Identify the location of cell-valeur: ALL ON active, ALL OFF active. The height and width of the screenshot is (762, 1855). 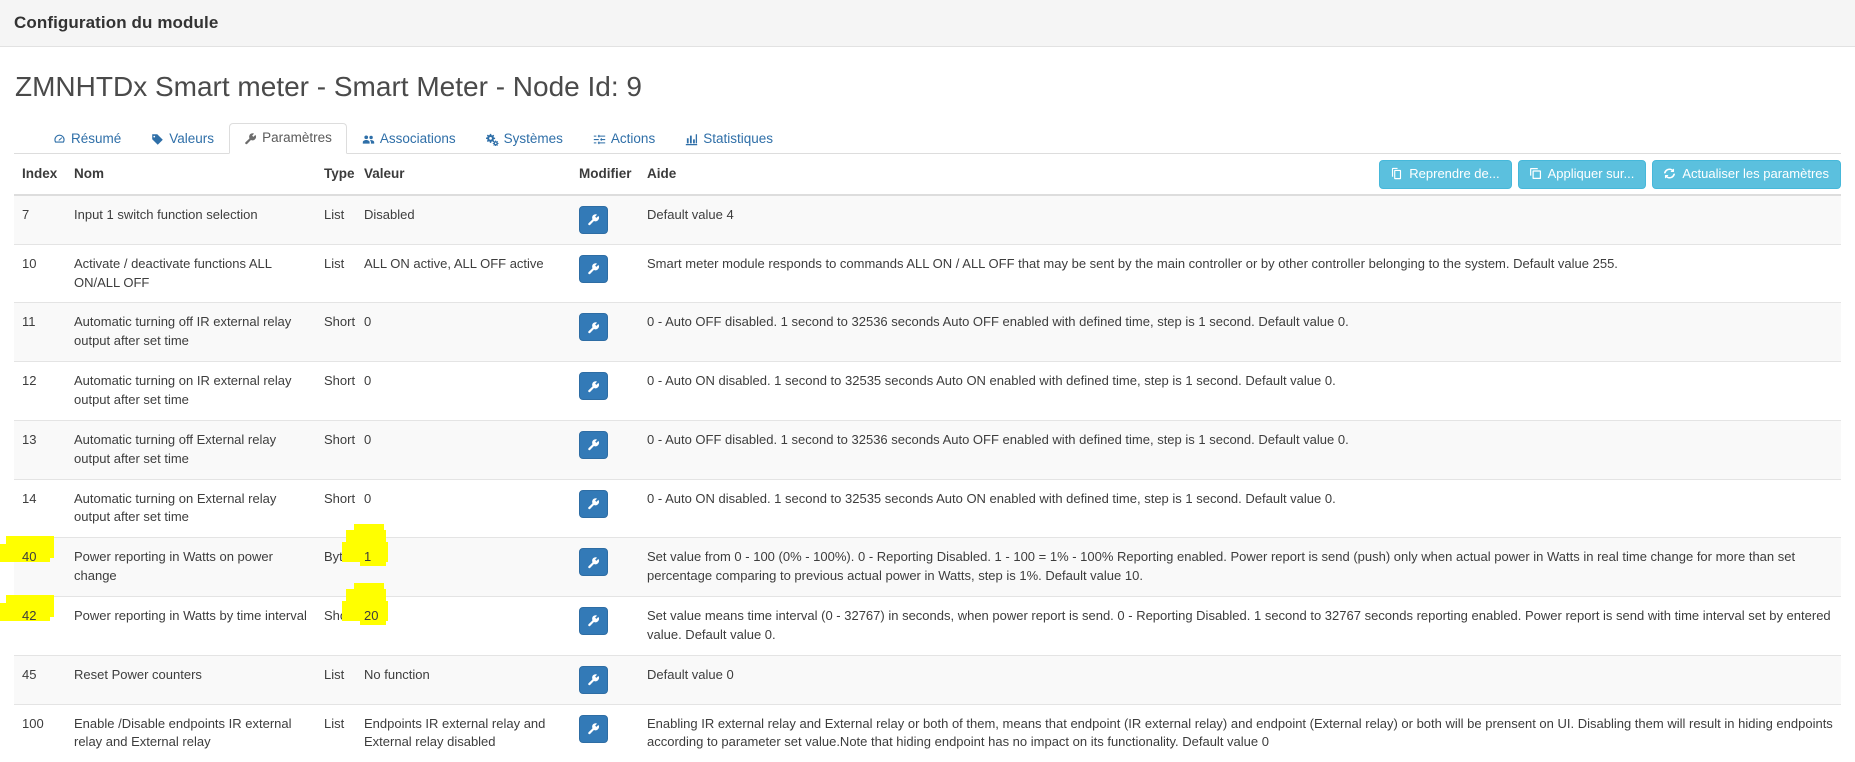
(463, 273).